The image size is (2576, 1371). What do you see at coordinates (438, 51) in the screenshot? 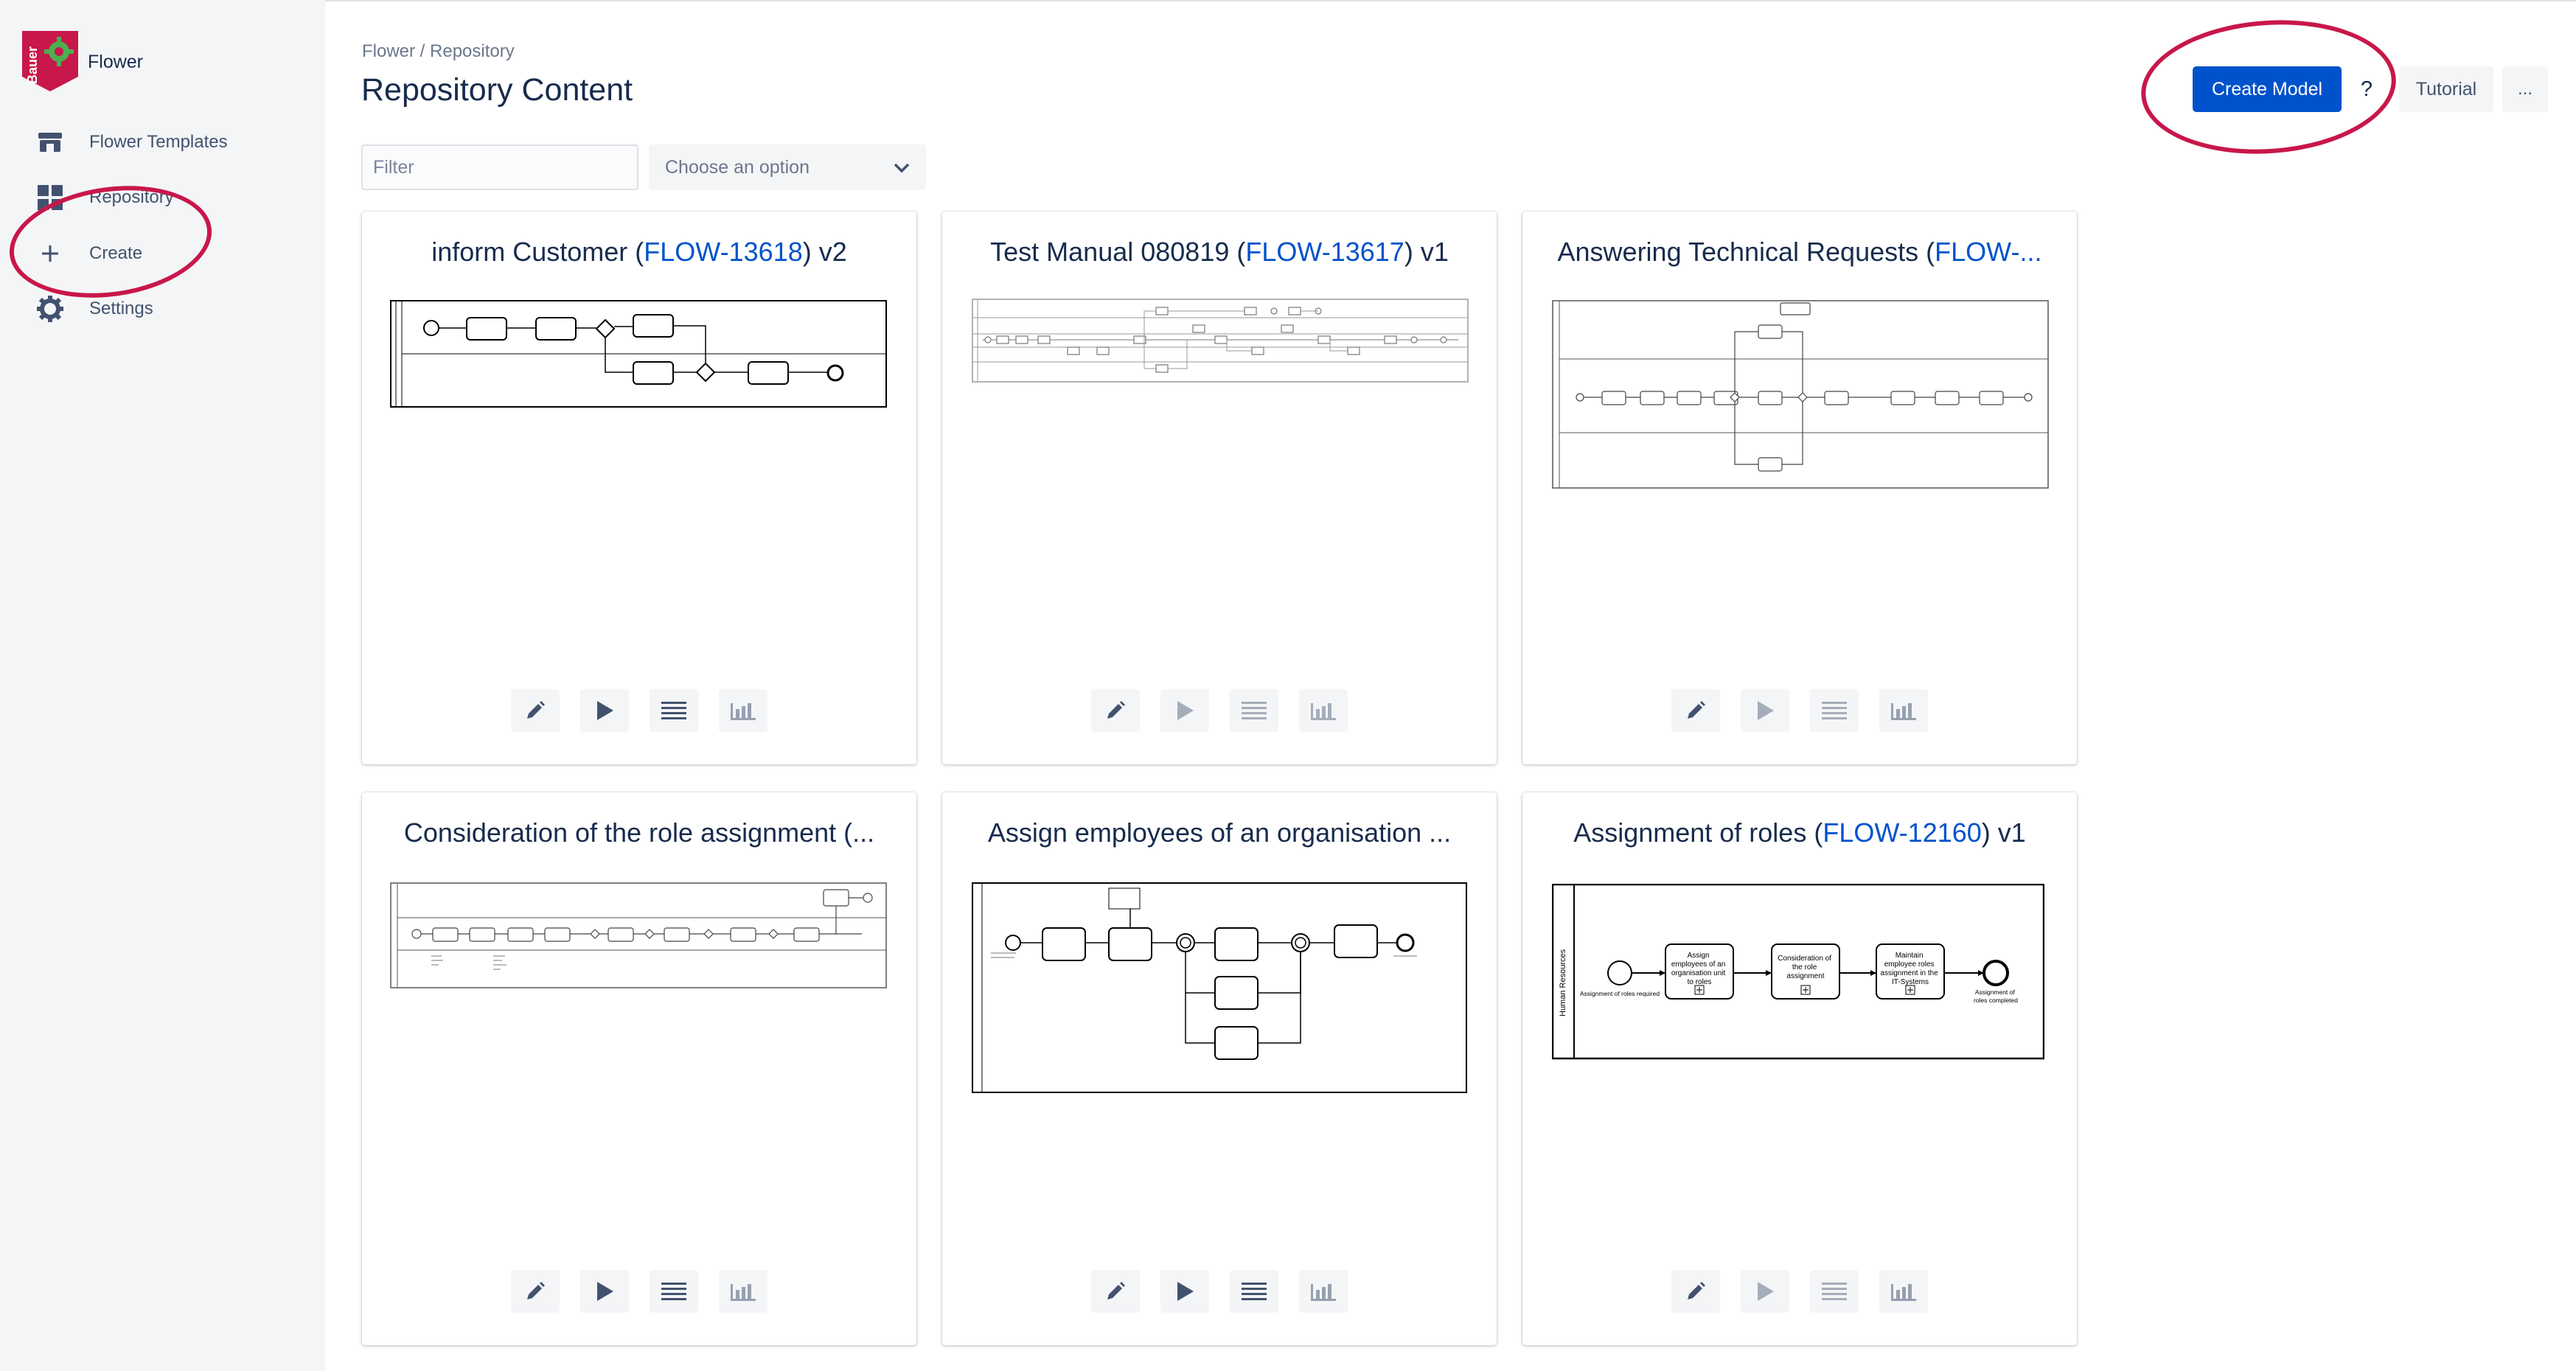
I see `breadcrumb: Flower / Repository` at bounding box center [438, 51].